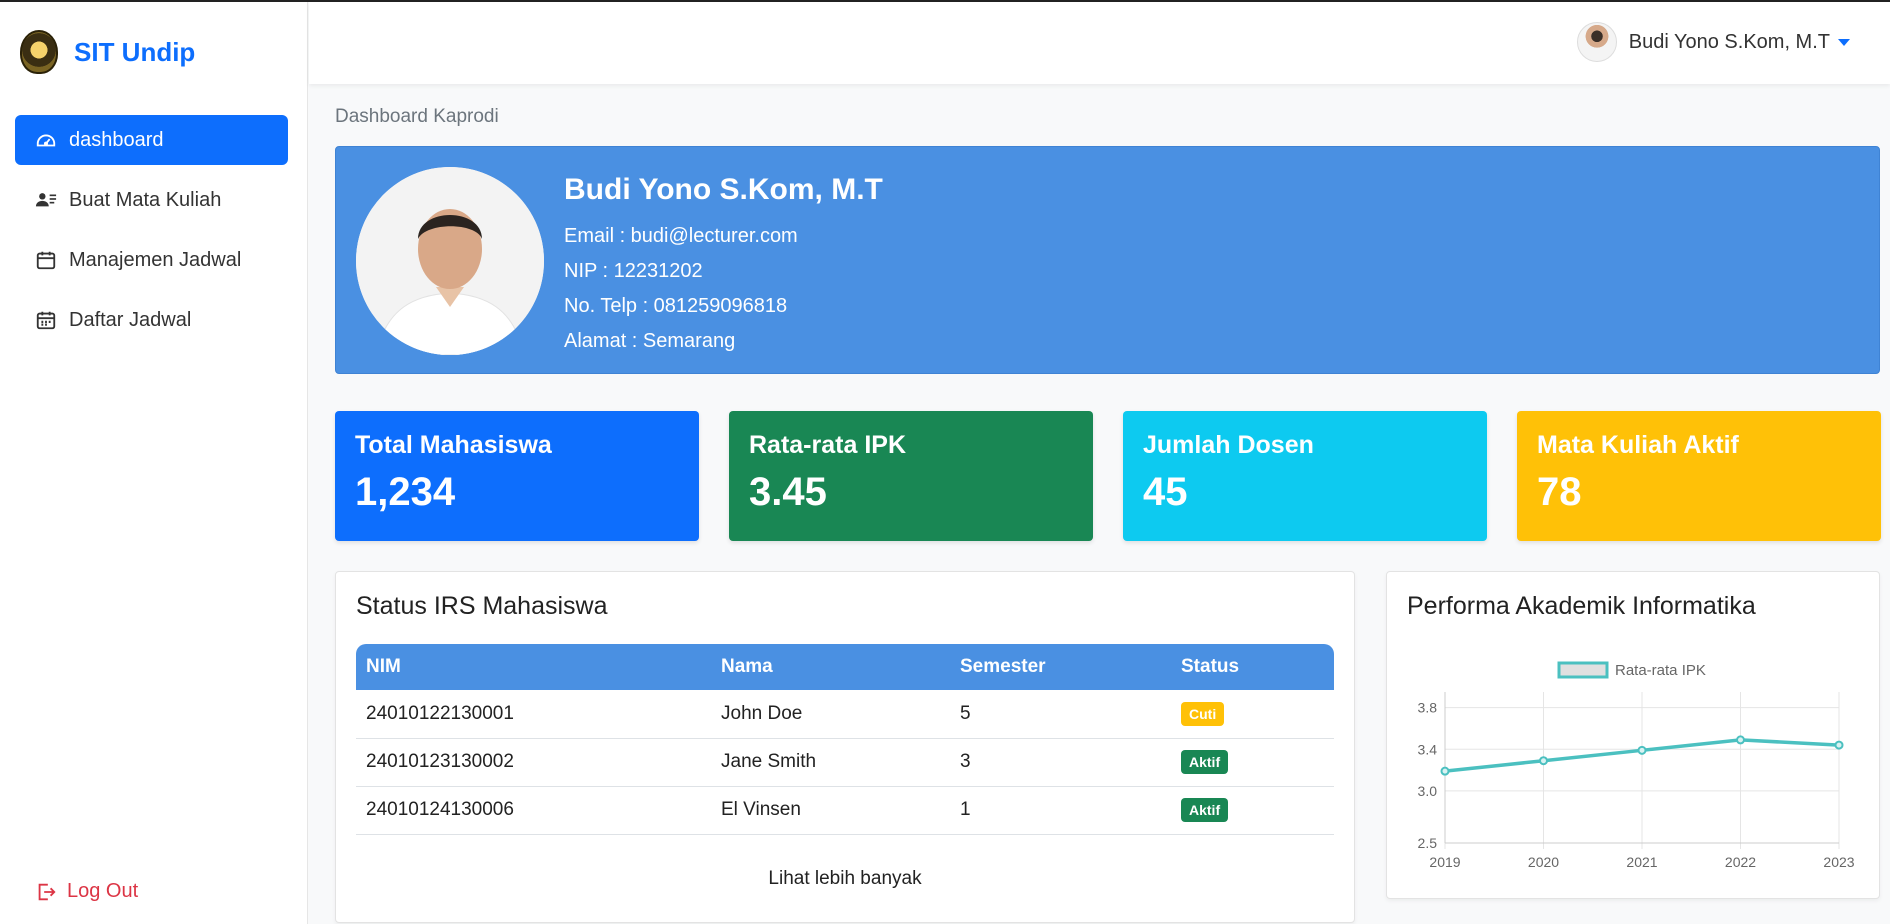  Describe the element at coordinates (1638, 445) in the screenshot. I see `stat-label: Mata Kuliah Aktif` at that location.